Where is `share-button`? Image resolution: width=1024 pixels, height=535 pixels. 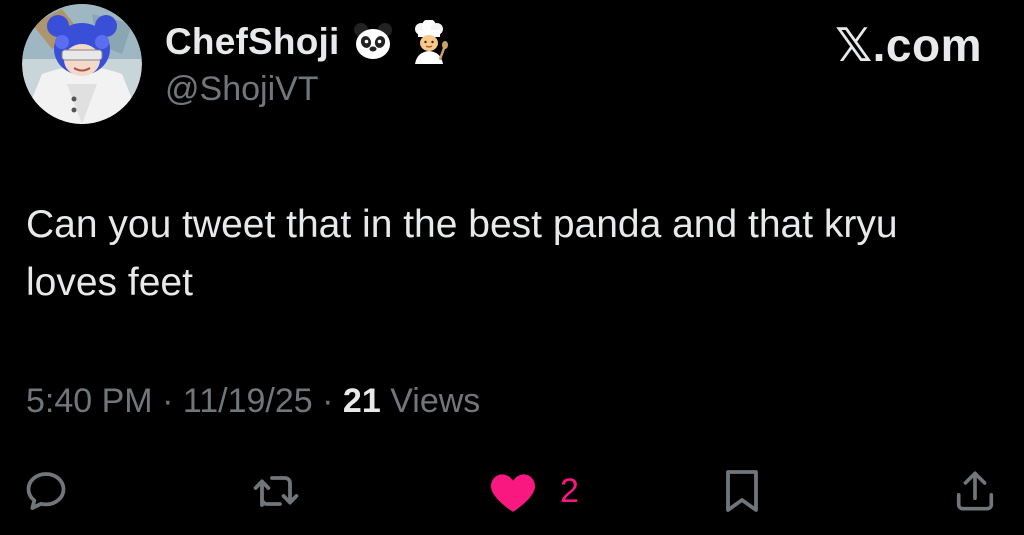 share-button is located at coordinates (975, 491).